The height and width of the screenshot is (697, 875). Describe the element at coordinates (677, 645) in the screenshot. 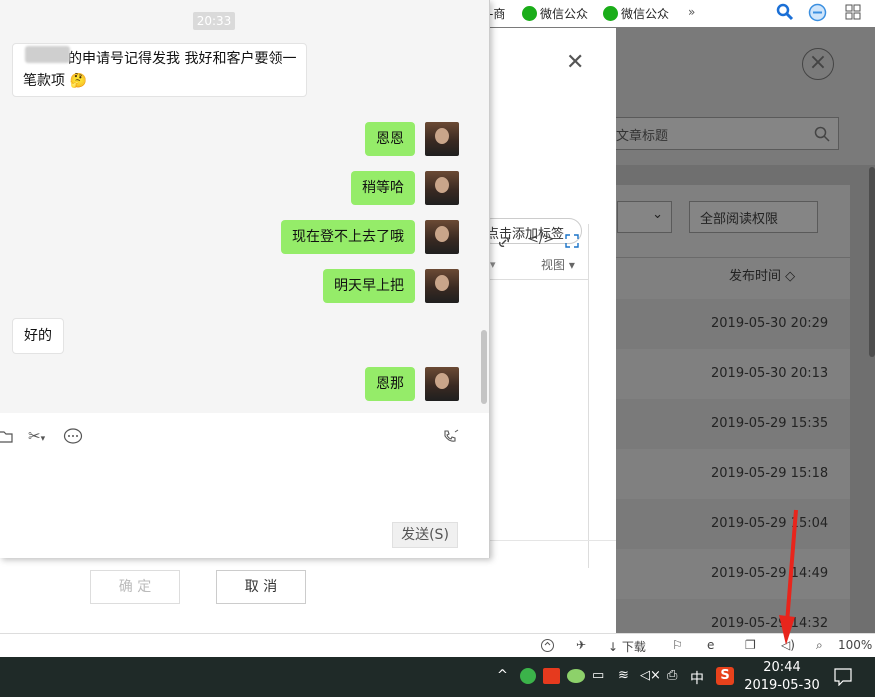

I see `flag-icon: ⚐` at that location.